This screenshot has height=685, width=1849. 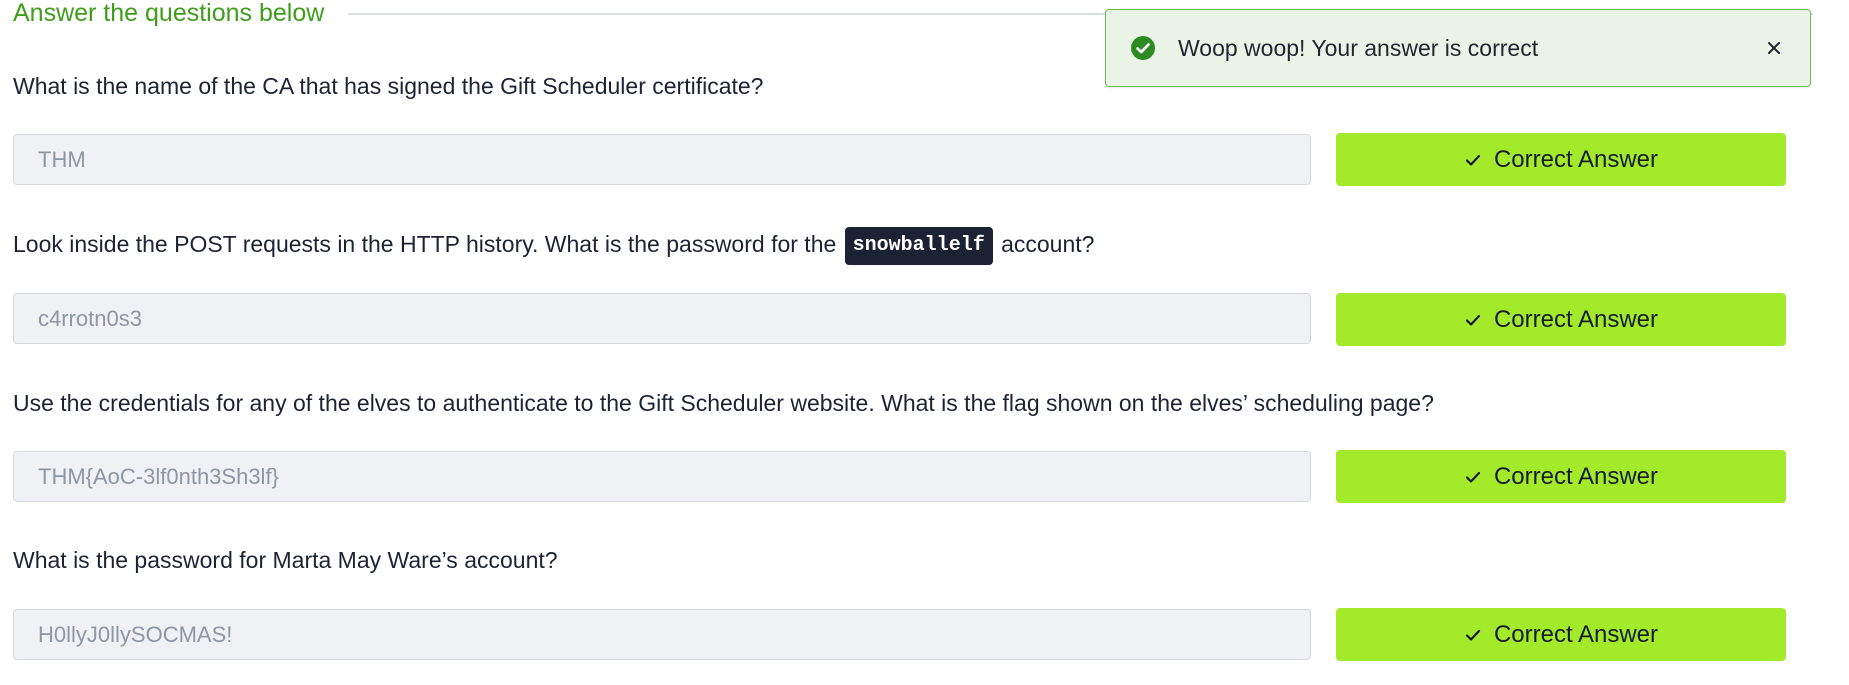 I want to click on question-4-answer-input, so click(x=662, y=634).